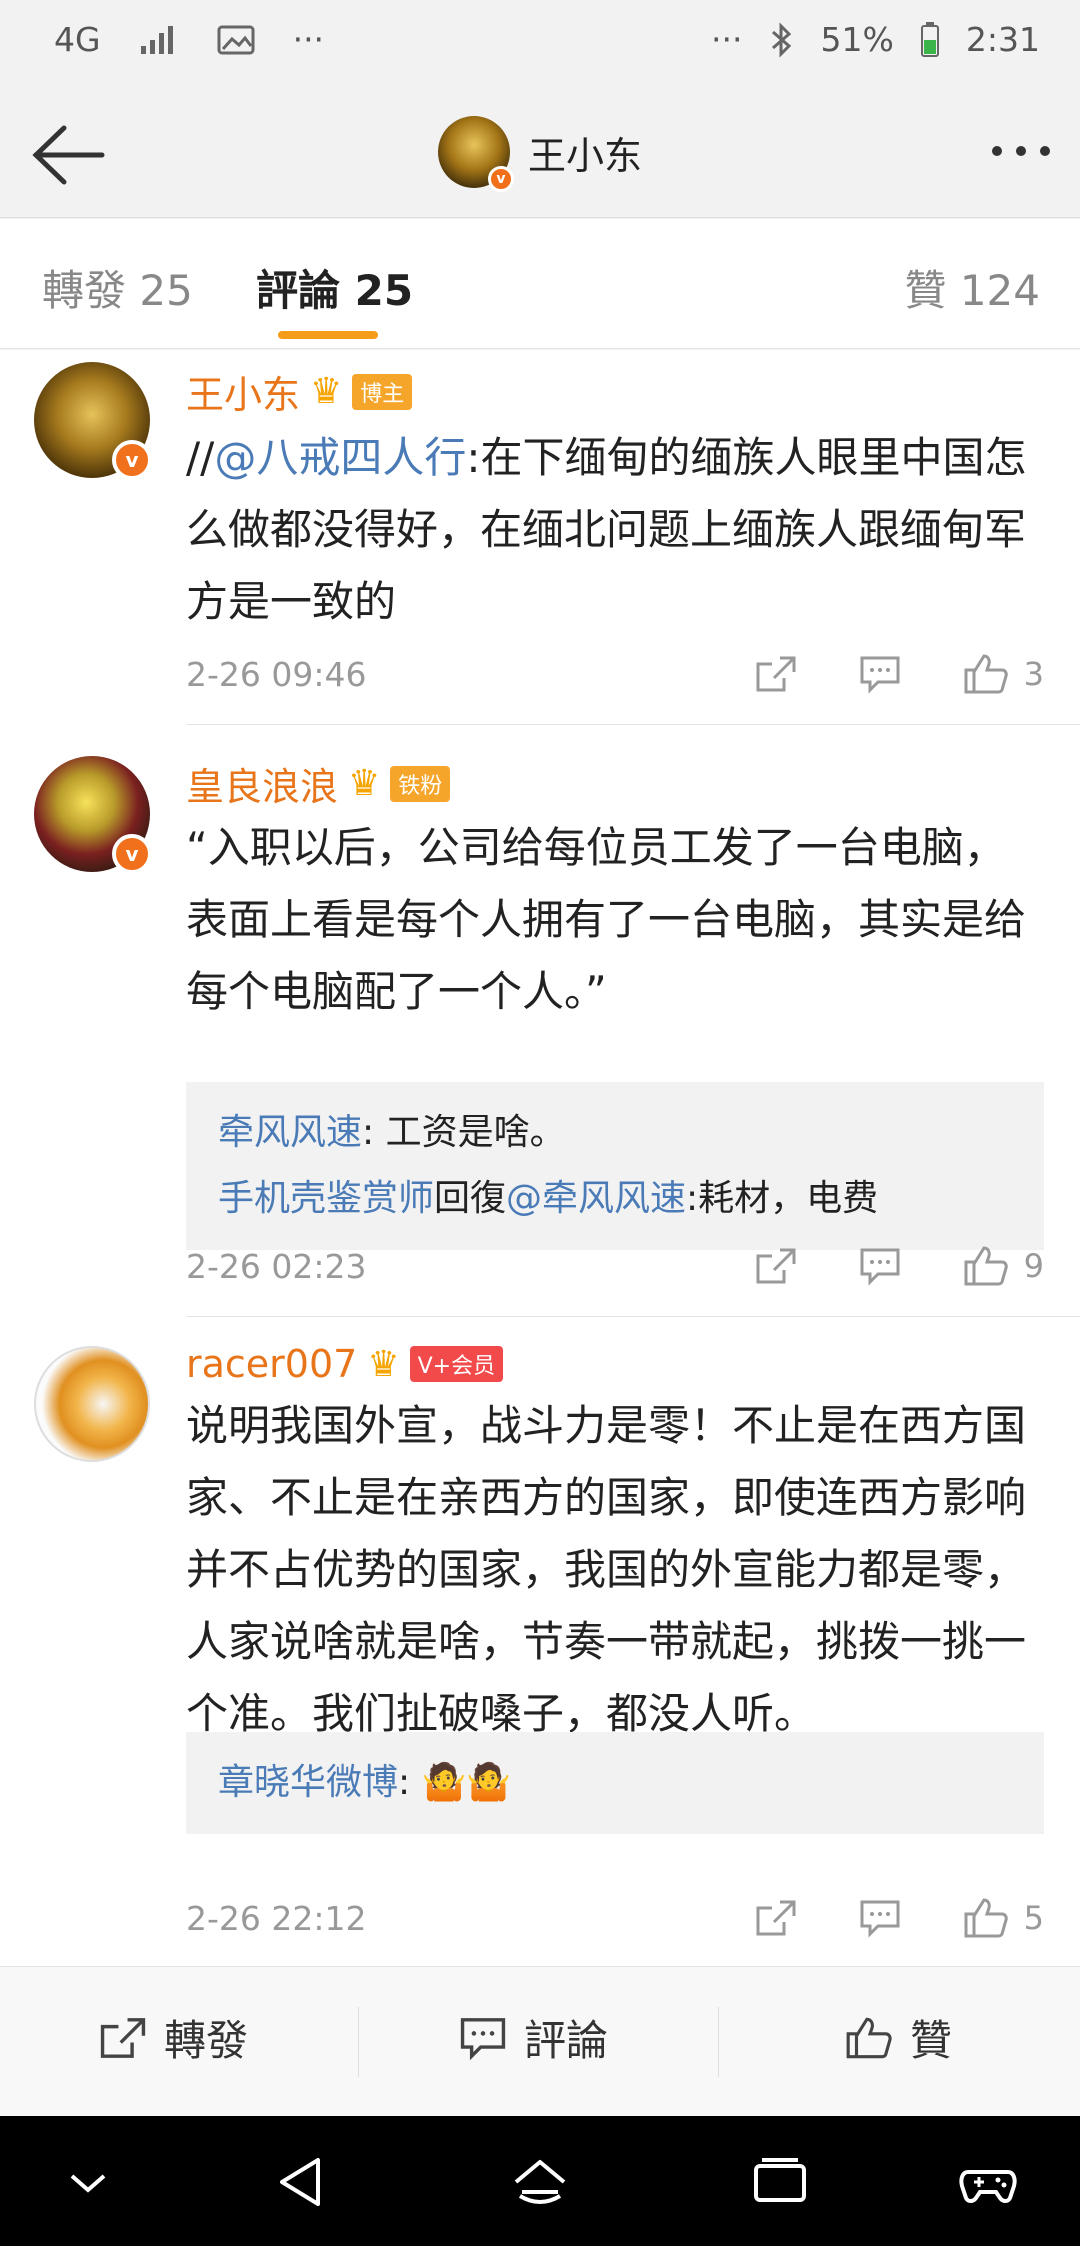 This screenshot has height=2246, width=1080. I want to click on gamepad-icon, so click(988, 2182).